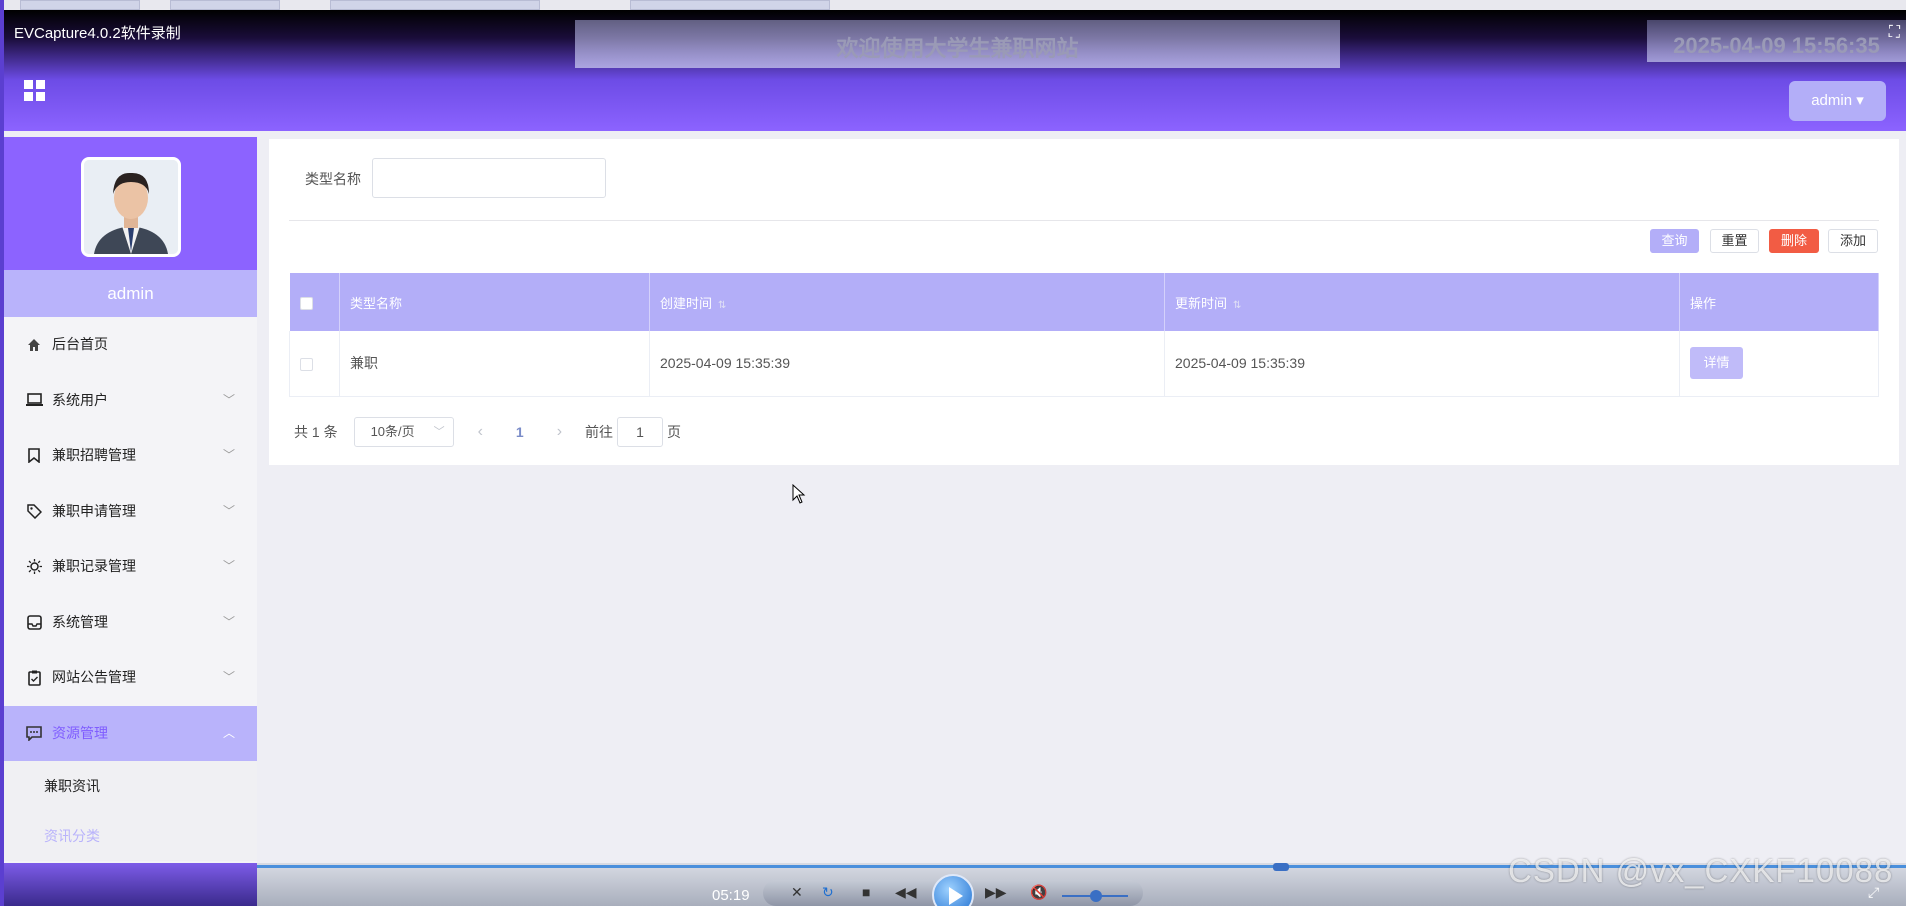 This screenshot has width=1906, height=906. What do you see at coordinates (94, 455) in the screenshot?
I see `sidebar-item-label: 兼职招聘管理` at bounding box center [94, 455].